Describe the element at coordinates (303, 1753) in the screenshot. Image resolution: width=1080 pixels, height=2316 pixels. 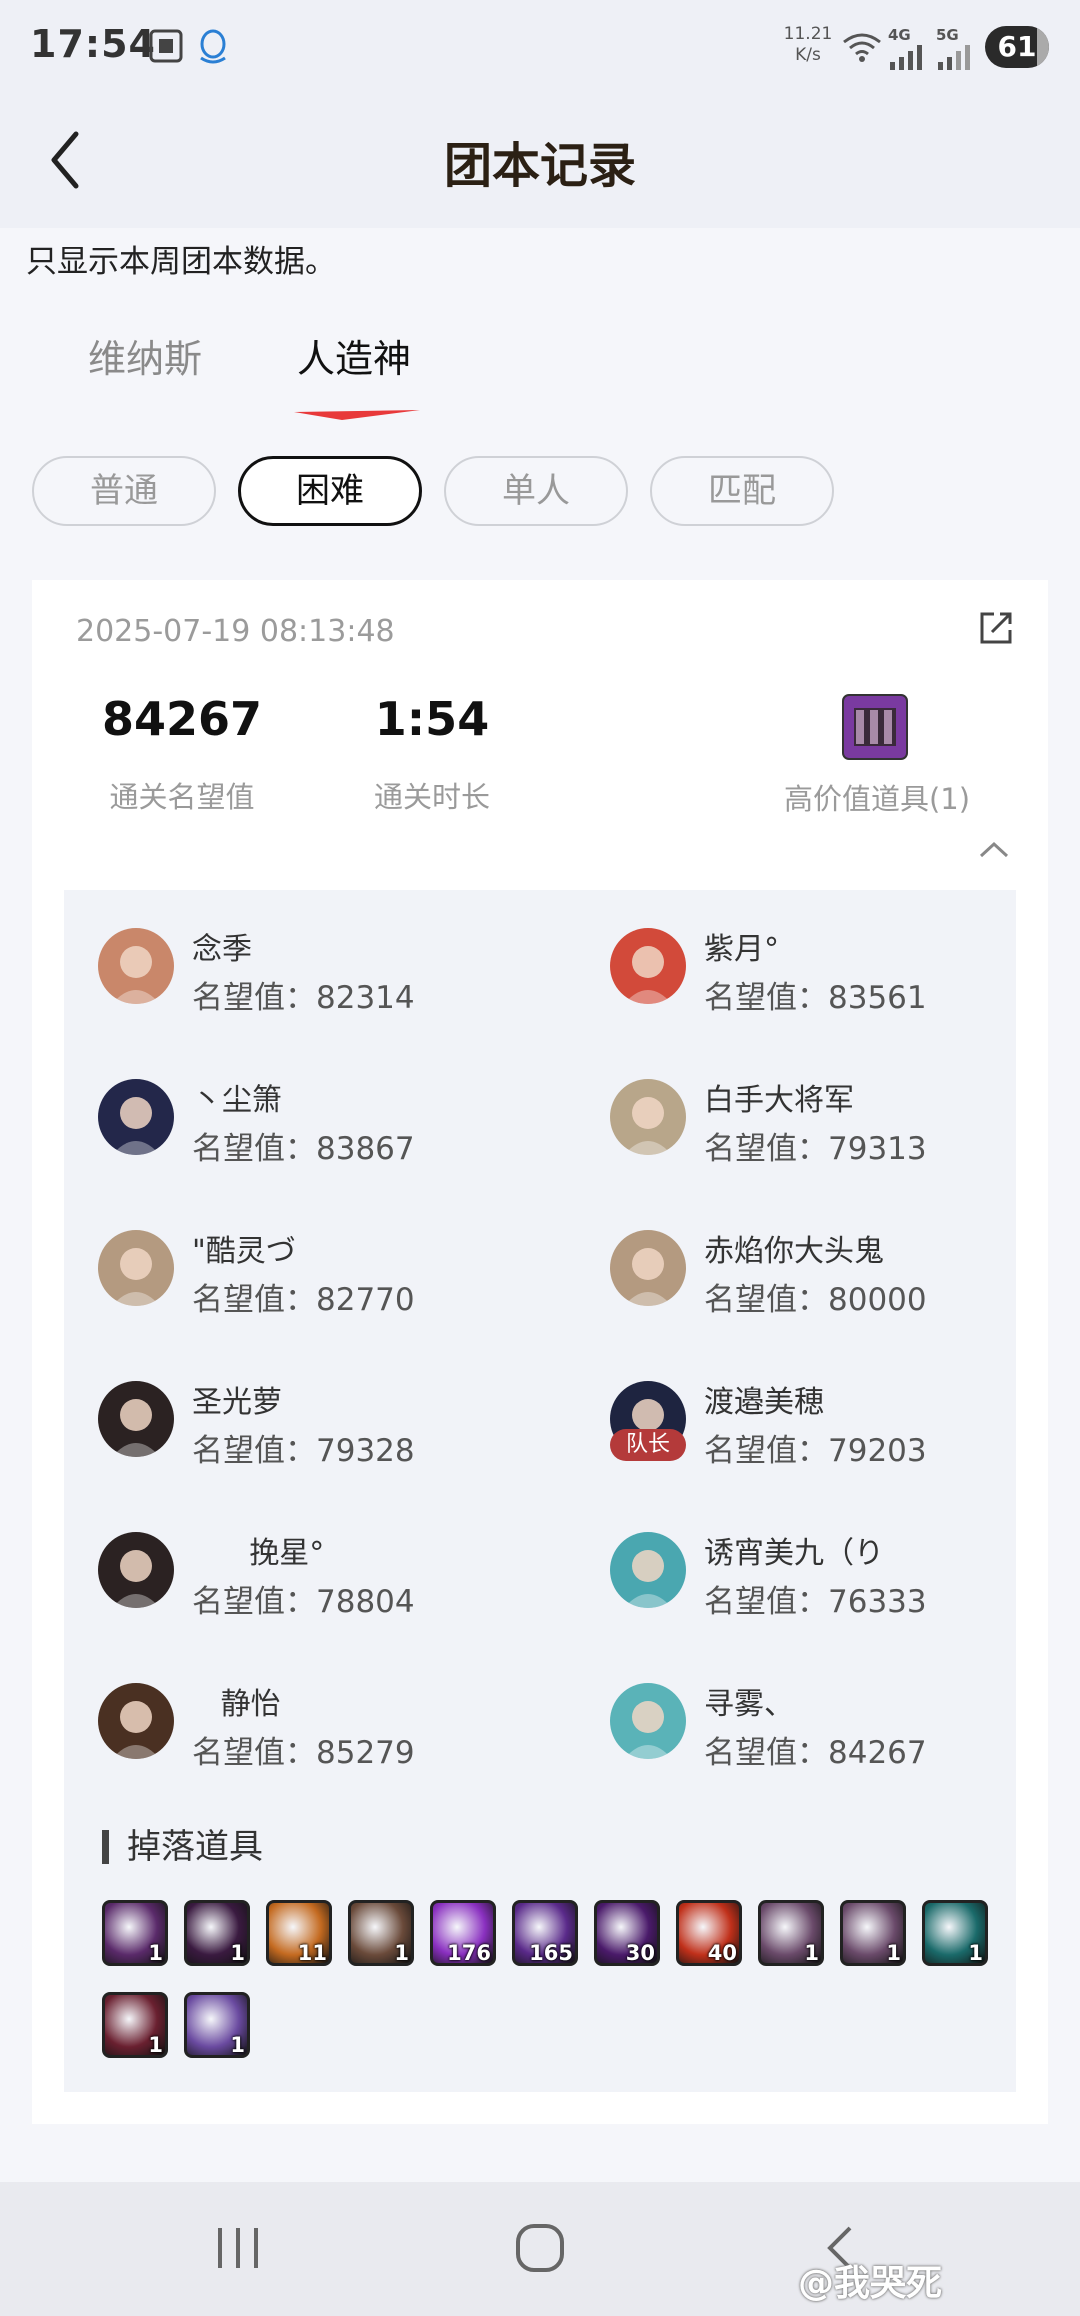
I see `player-fame: 名望值：85279` at that location.